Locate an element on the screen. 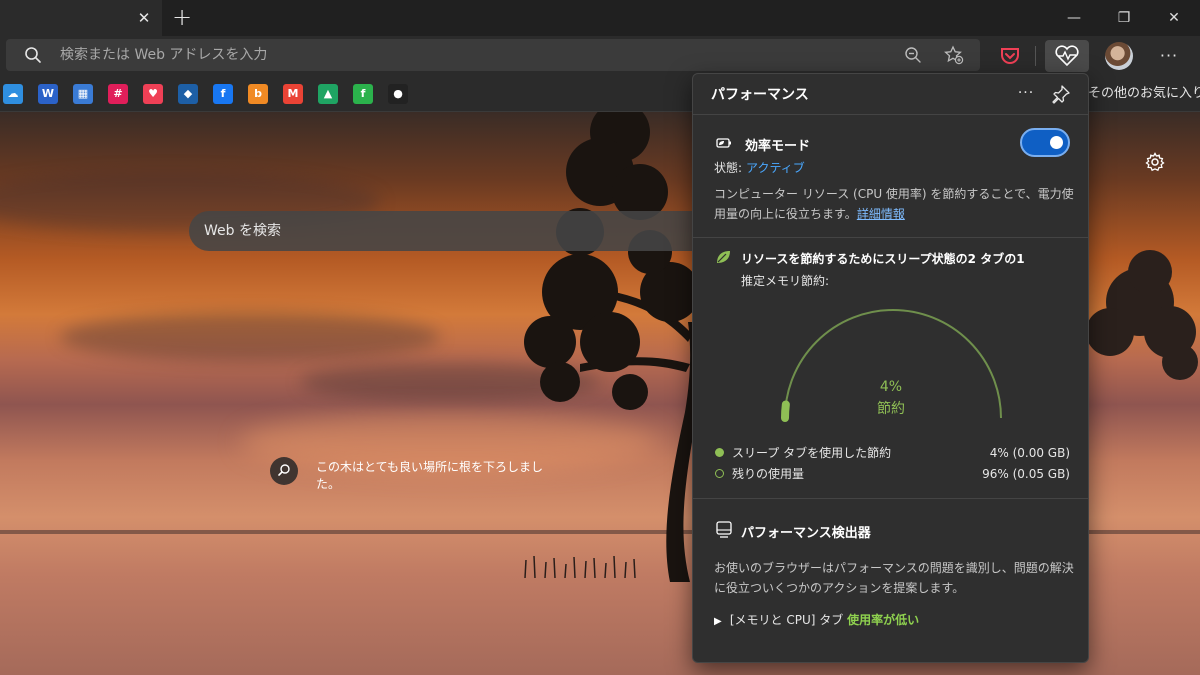  detected-issue-row: ▶ [メモリと CPU] タブ 使用率が低い is located at coordinates (816, 620).